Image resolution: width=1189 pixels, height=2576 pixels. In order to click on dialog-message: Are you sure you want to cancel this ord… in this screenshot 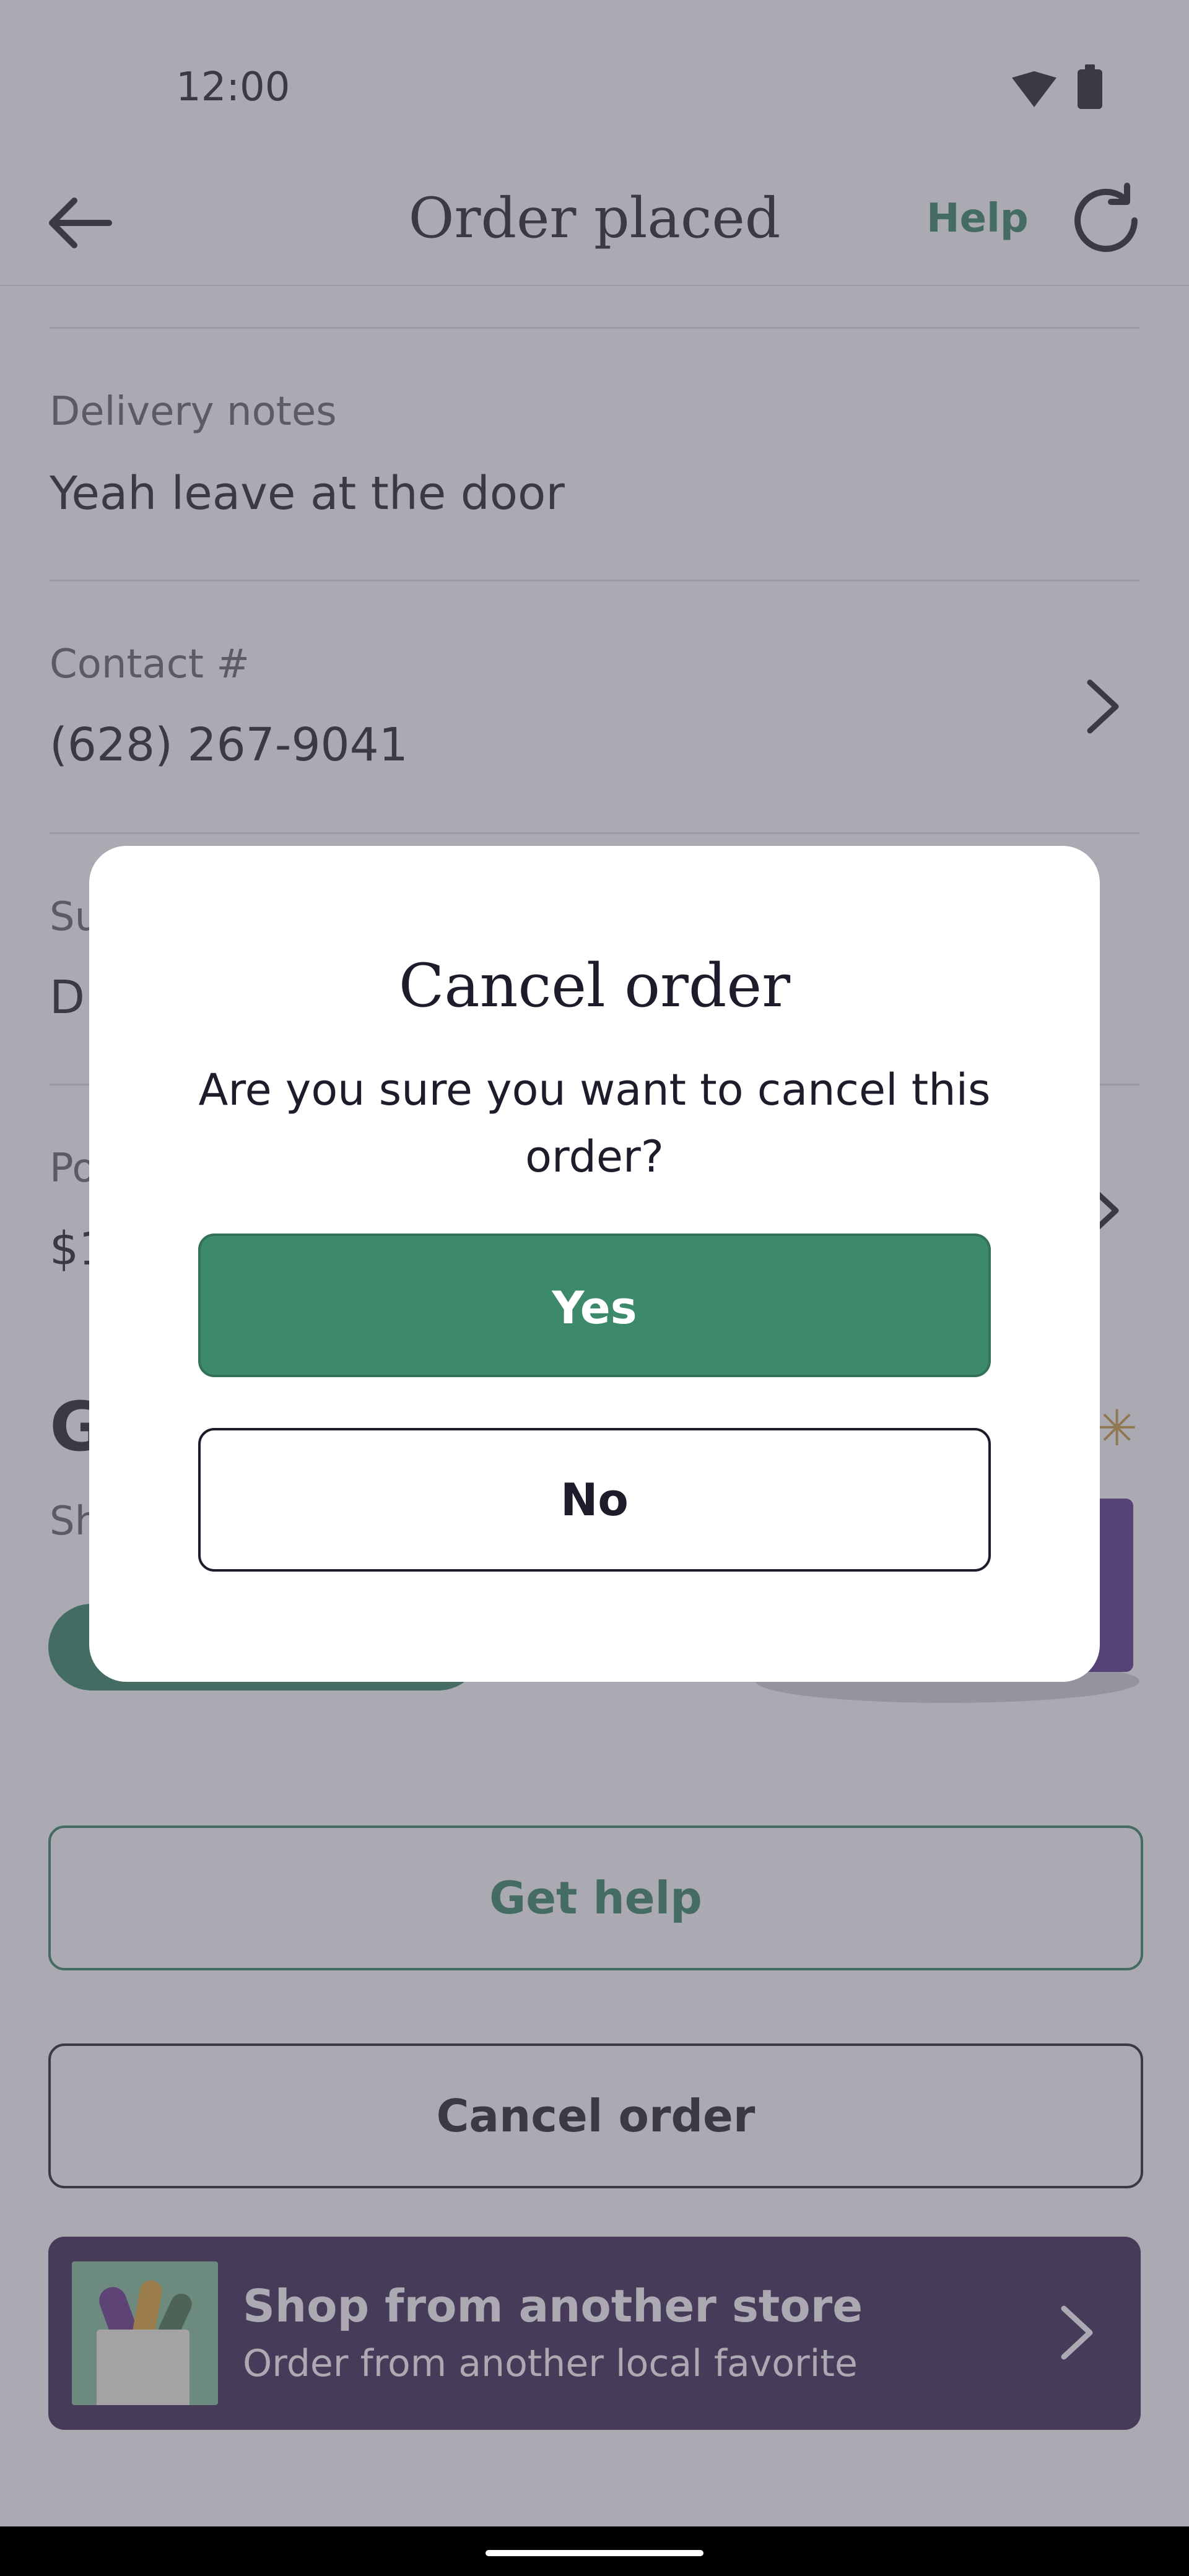, I will do `click(594, 1123)`.